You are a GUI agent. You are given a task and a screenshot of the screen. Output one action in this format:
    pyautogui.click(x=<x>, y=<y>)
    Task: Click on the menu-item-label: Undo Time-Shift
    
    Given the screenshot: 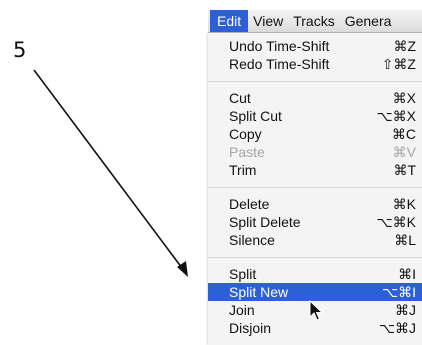 What is the action you would take?
    pyautogui.click(x=279, y=46)
    